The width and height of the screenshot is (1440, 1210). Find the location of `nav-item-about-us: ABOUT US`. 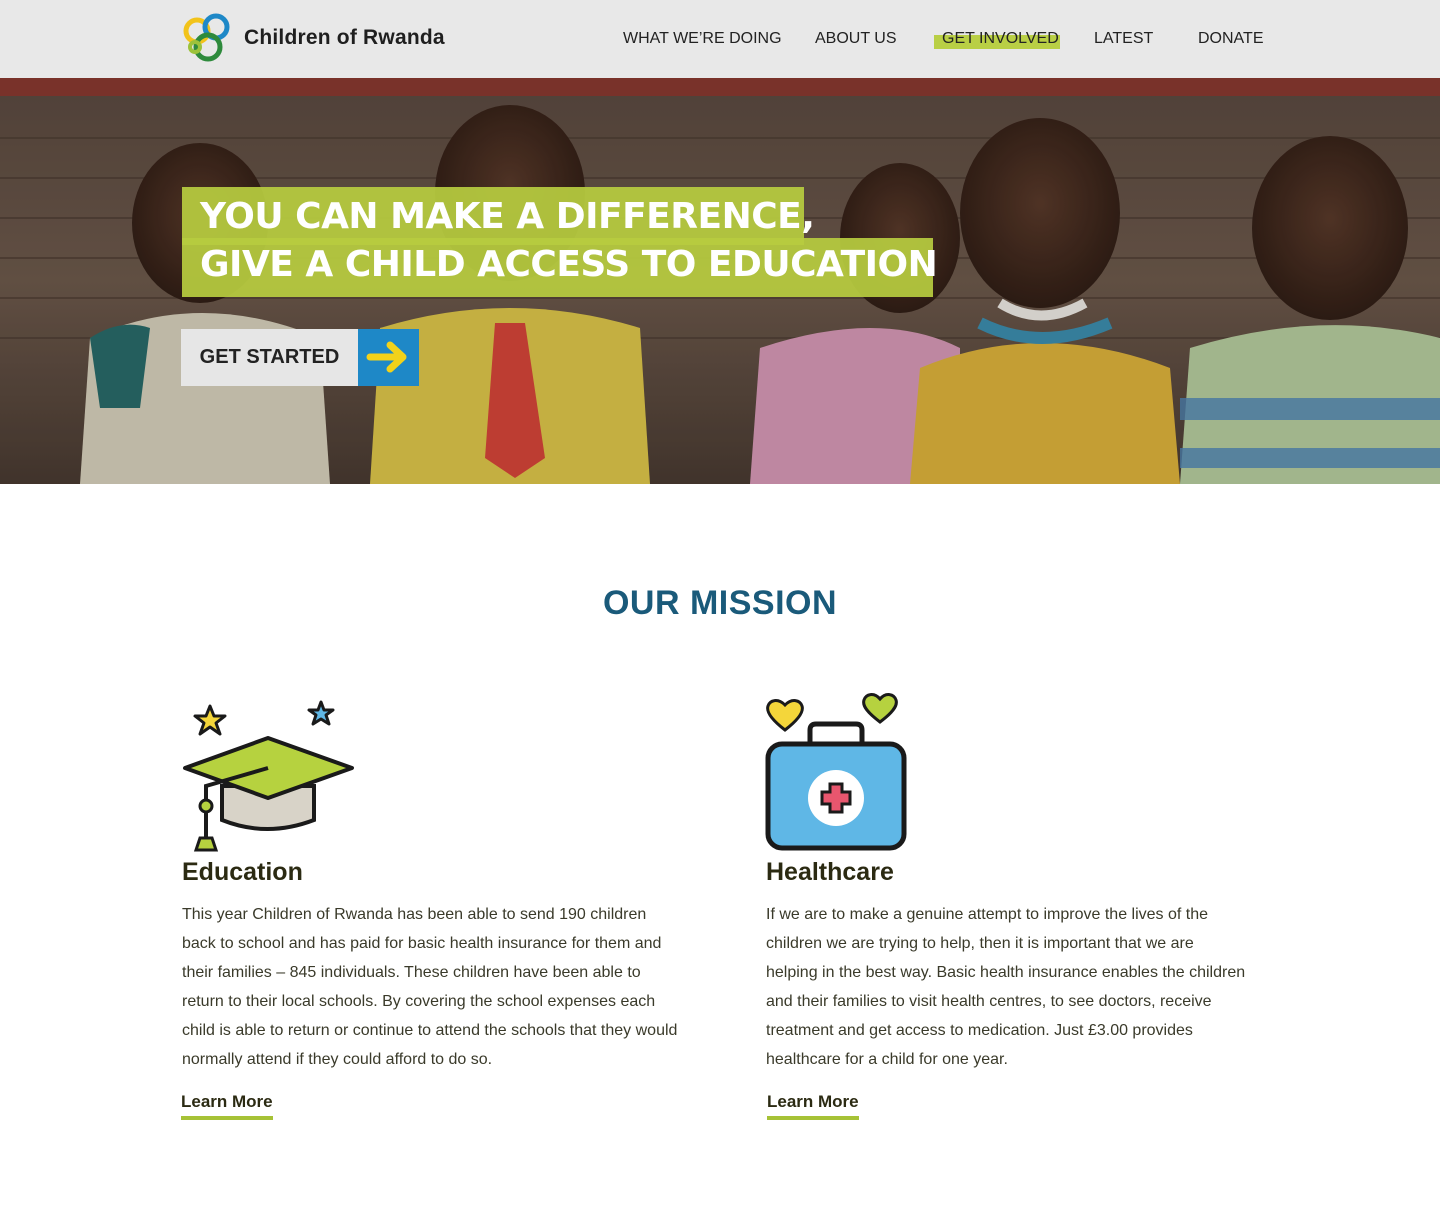

nav-item-about-us: ABOUT US is located at coordinates (856, 39).